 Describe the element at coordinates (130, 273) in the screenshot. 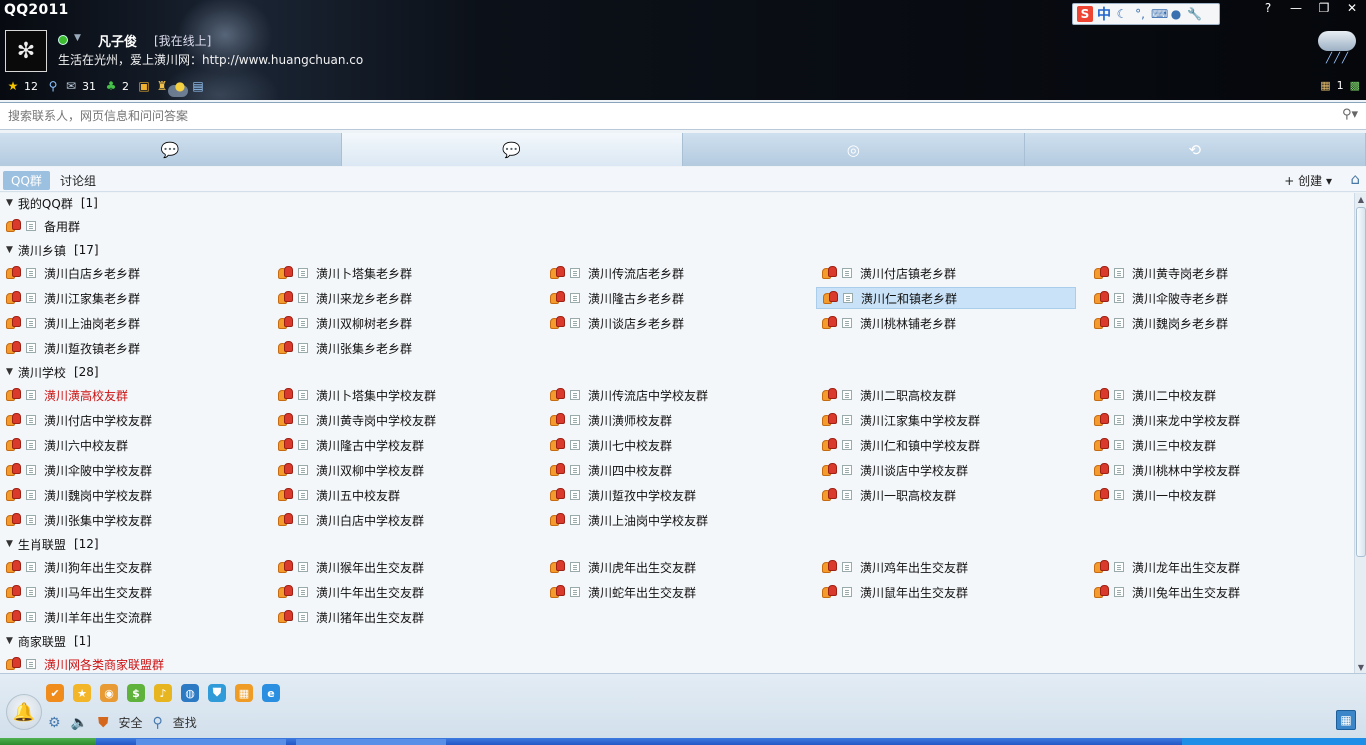

I see `group-list-item: 潢川白店乡老乡群` at that location.